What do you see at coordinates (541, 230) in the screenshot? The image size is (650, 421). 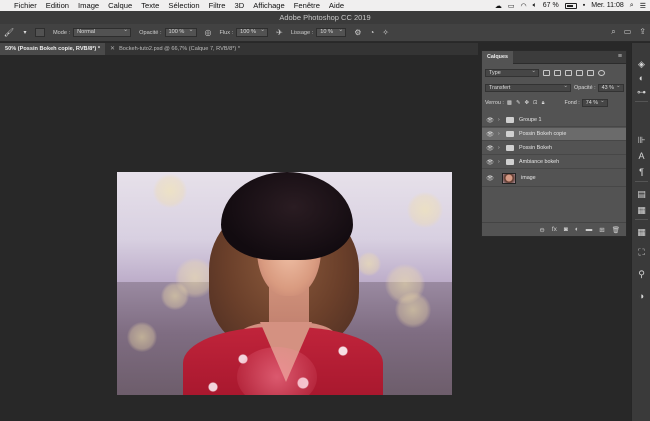 I see `link-icon: ⊖` at bounding box center [541, 230].